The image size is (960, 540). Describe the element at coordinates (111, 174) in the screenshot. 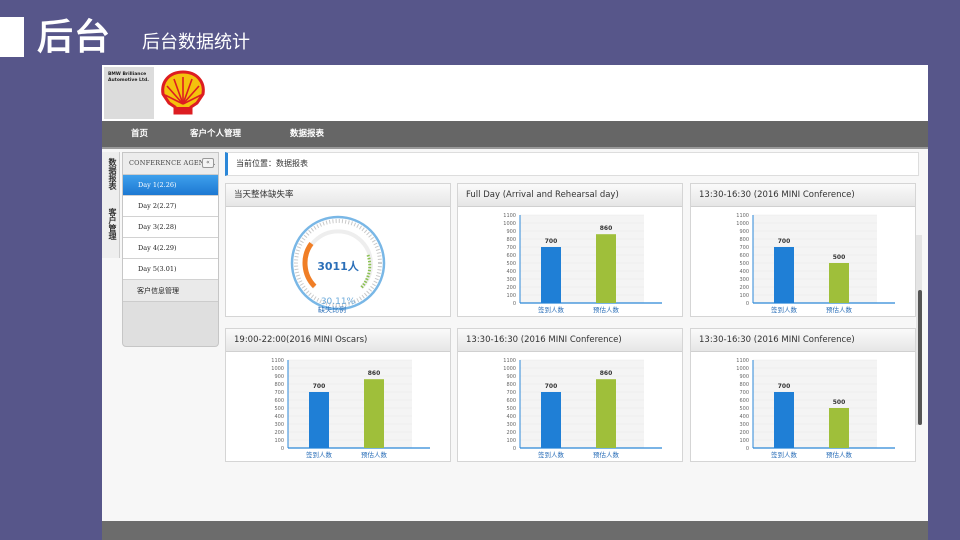

I see `vtab-data-report: 数据报表` at that location.